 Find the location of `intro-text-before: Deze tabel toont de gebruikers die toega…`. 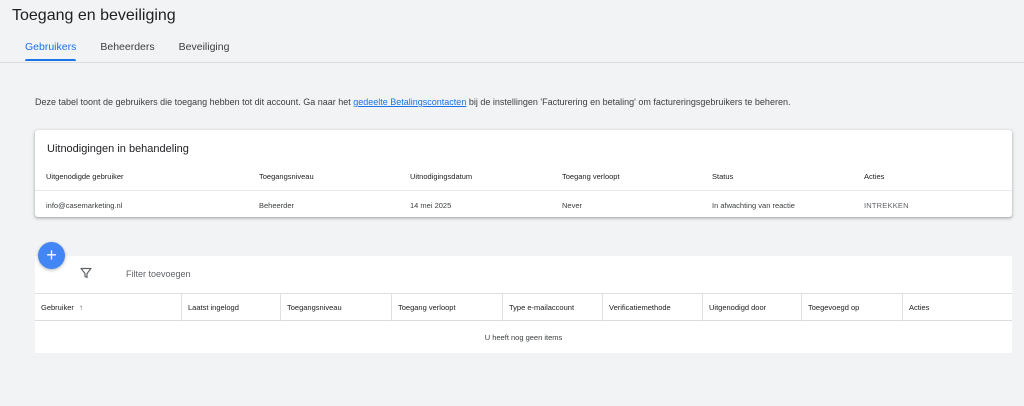

intro-text-before: Deze tabel toont de gebruikers die toega… is located at coordinates (194, 102).